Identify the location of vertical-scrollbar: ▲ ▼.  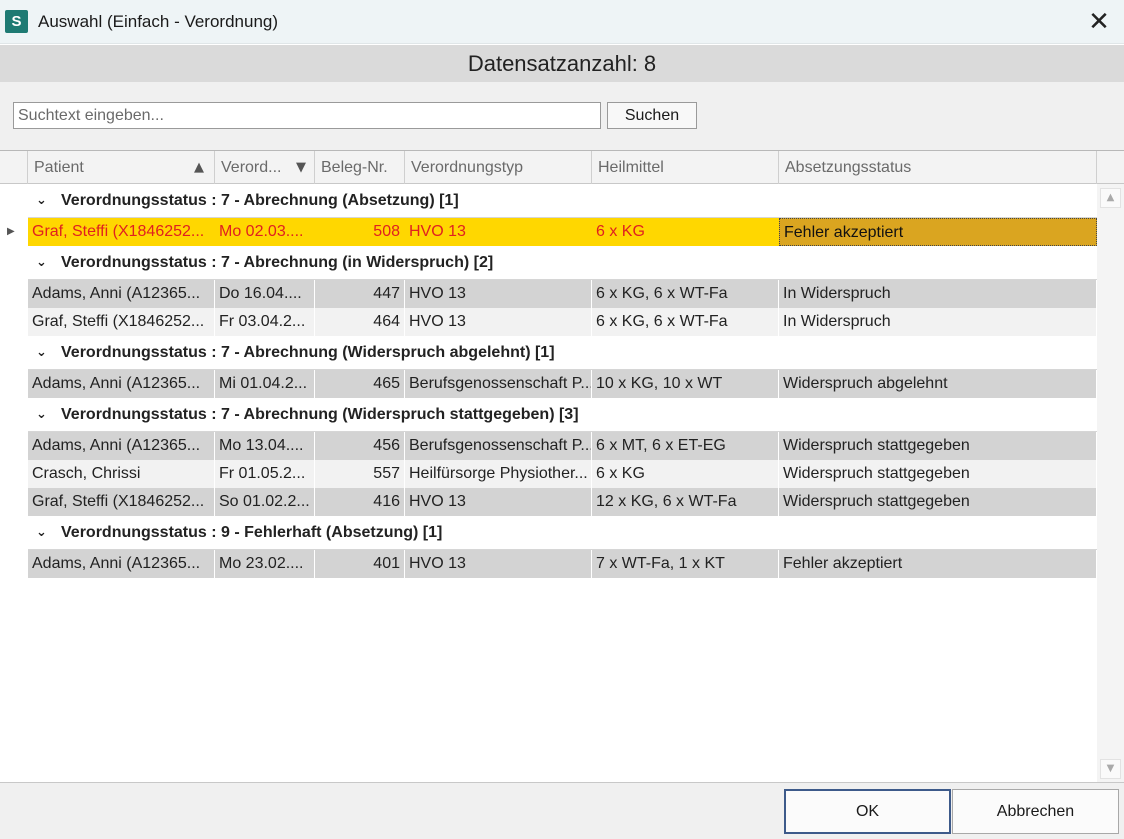
(1110, 483).